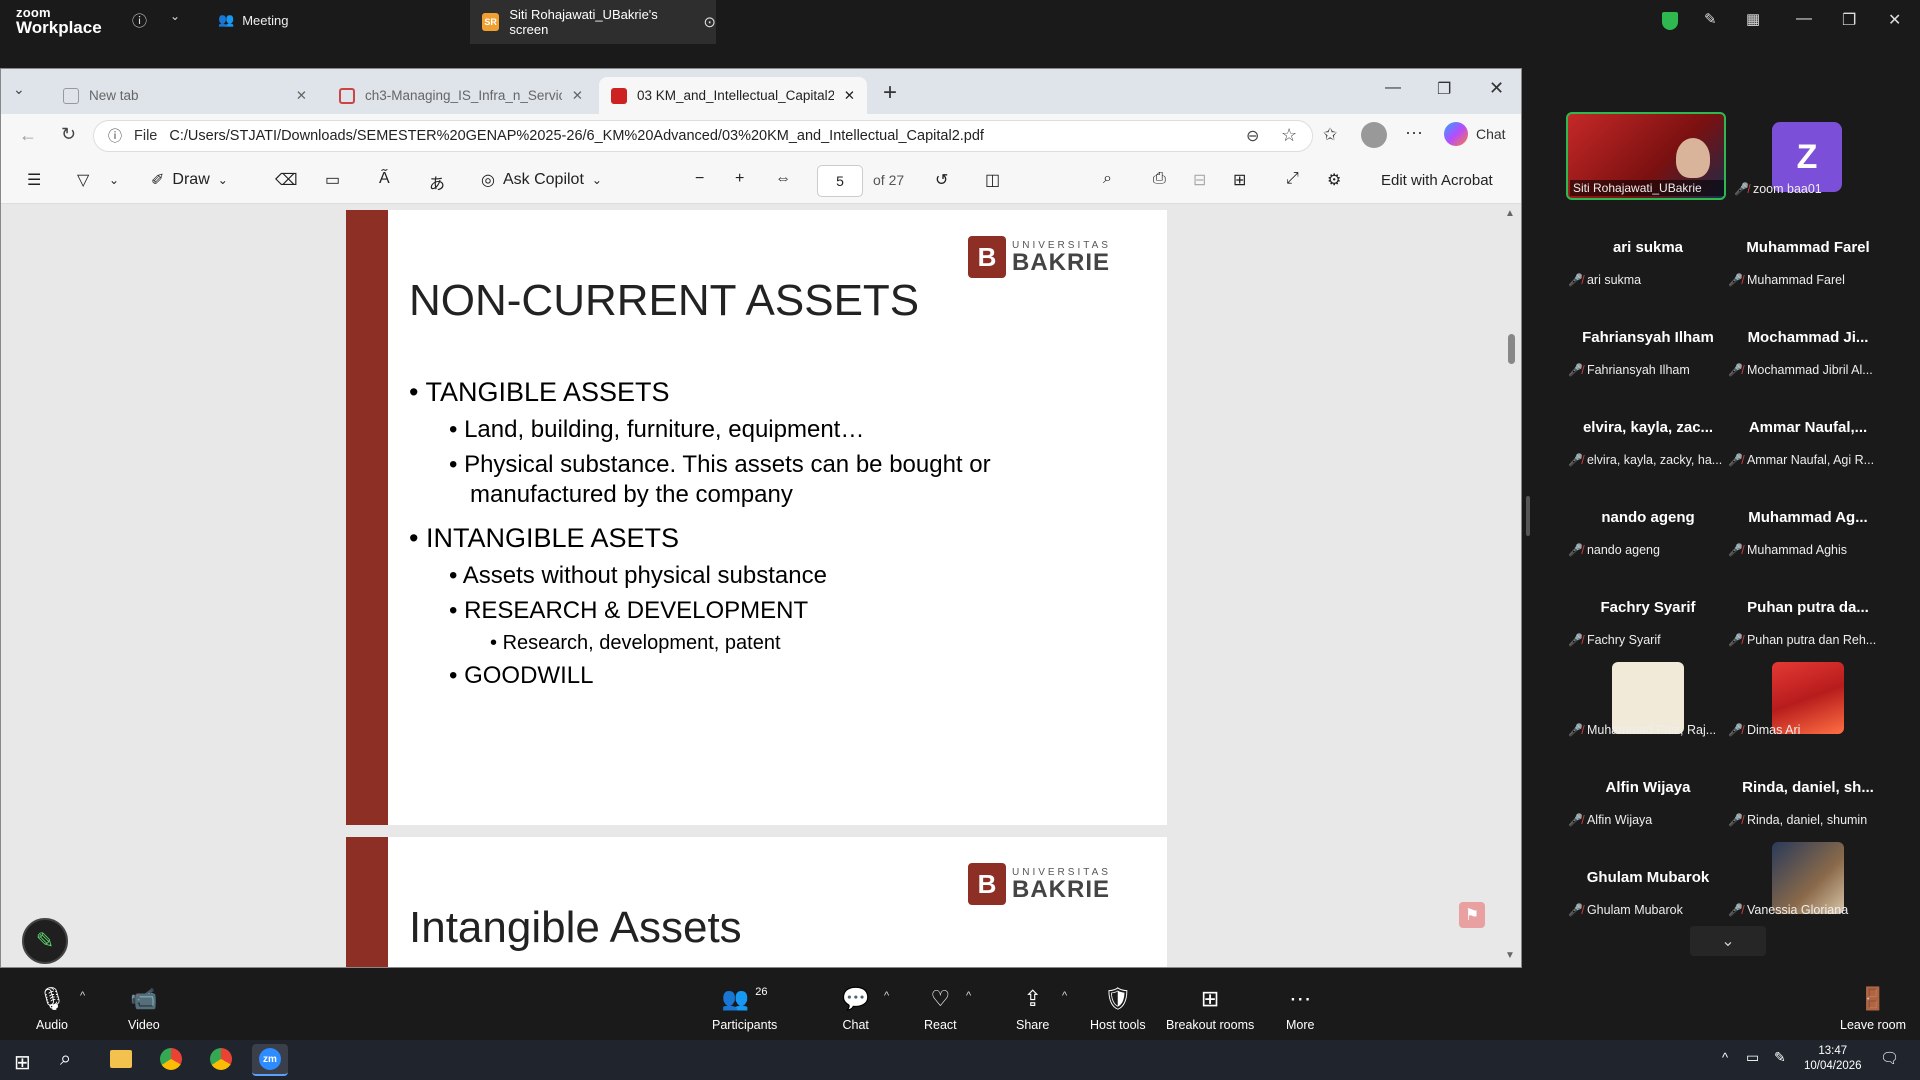  Describe the element at coordinates (987, 257) in the screenshot. I see `bakrie-b-icon: B` at that location.